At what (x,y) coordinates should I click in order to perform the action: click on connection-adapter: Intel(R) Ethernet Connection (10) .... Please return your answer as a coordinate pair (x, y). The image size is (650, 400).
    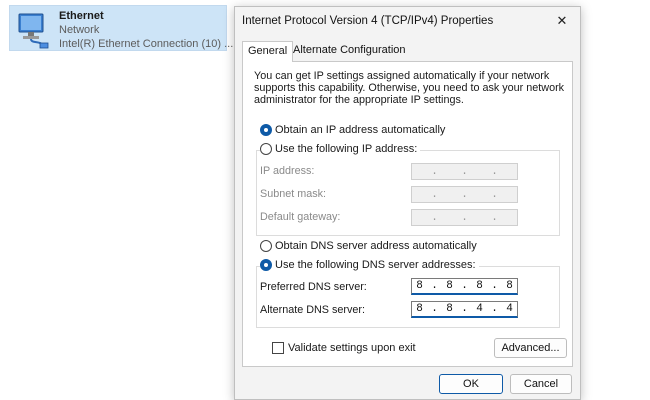
    Looking at the image, I should click on (146, 44).